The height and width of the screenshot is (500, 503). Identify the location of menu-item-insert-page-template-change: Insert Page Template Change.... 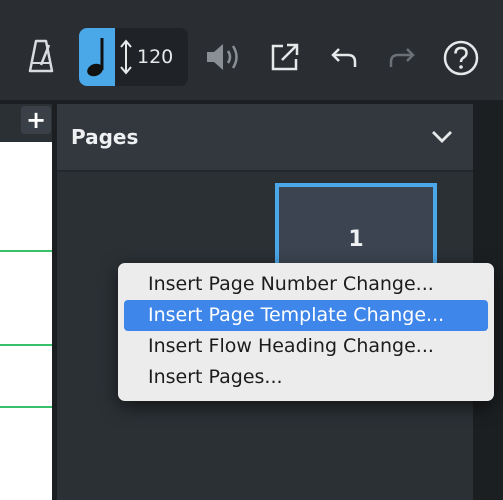
(306, 315).